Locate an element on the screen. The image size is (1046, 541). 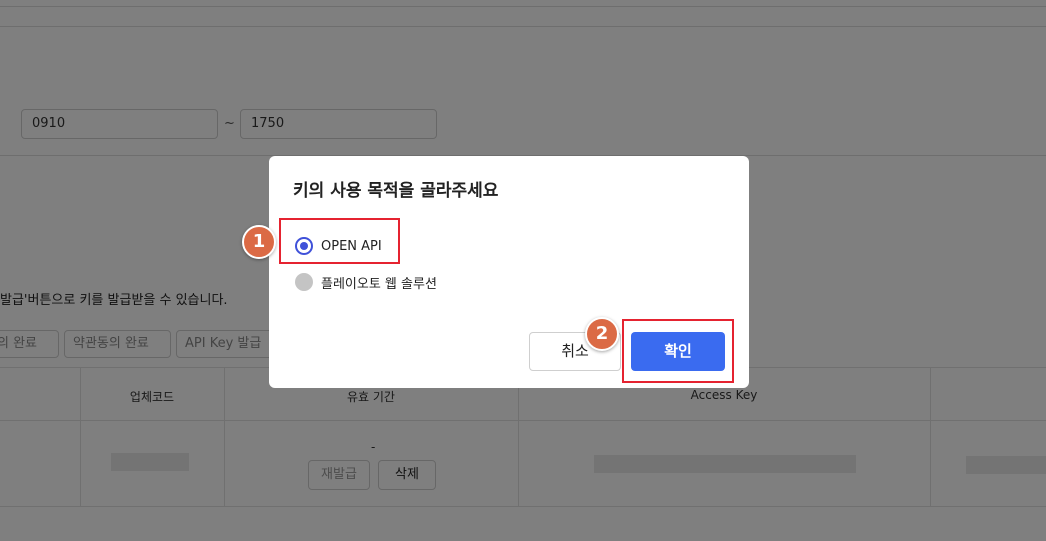
option-playauto-web-solution: 플레이오토 웹 솔루션 is located at coordinates (366, 282).